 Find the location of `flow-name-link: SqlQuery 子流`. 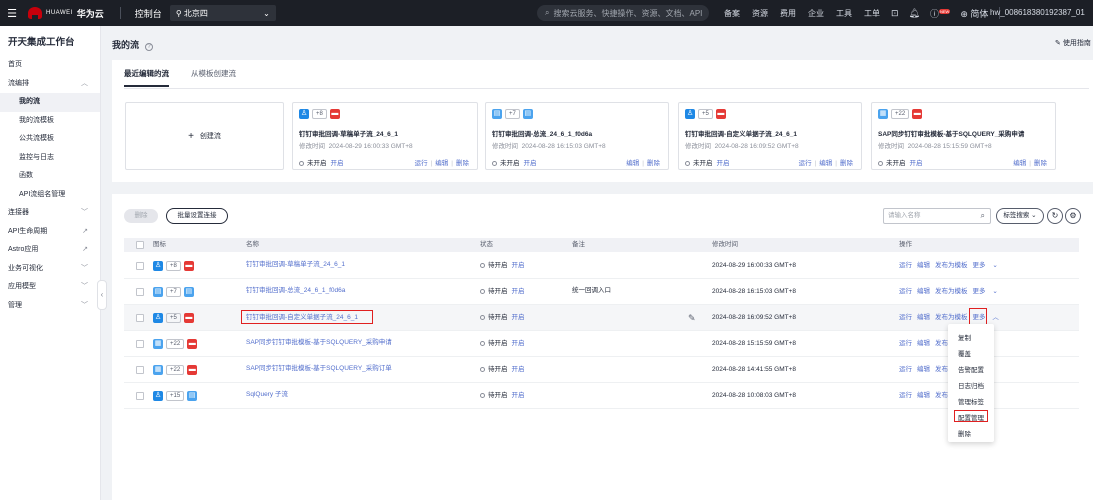

flow-name-link: SqlQuery 子流 is located at coordinates (267, 395).